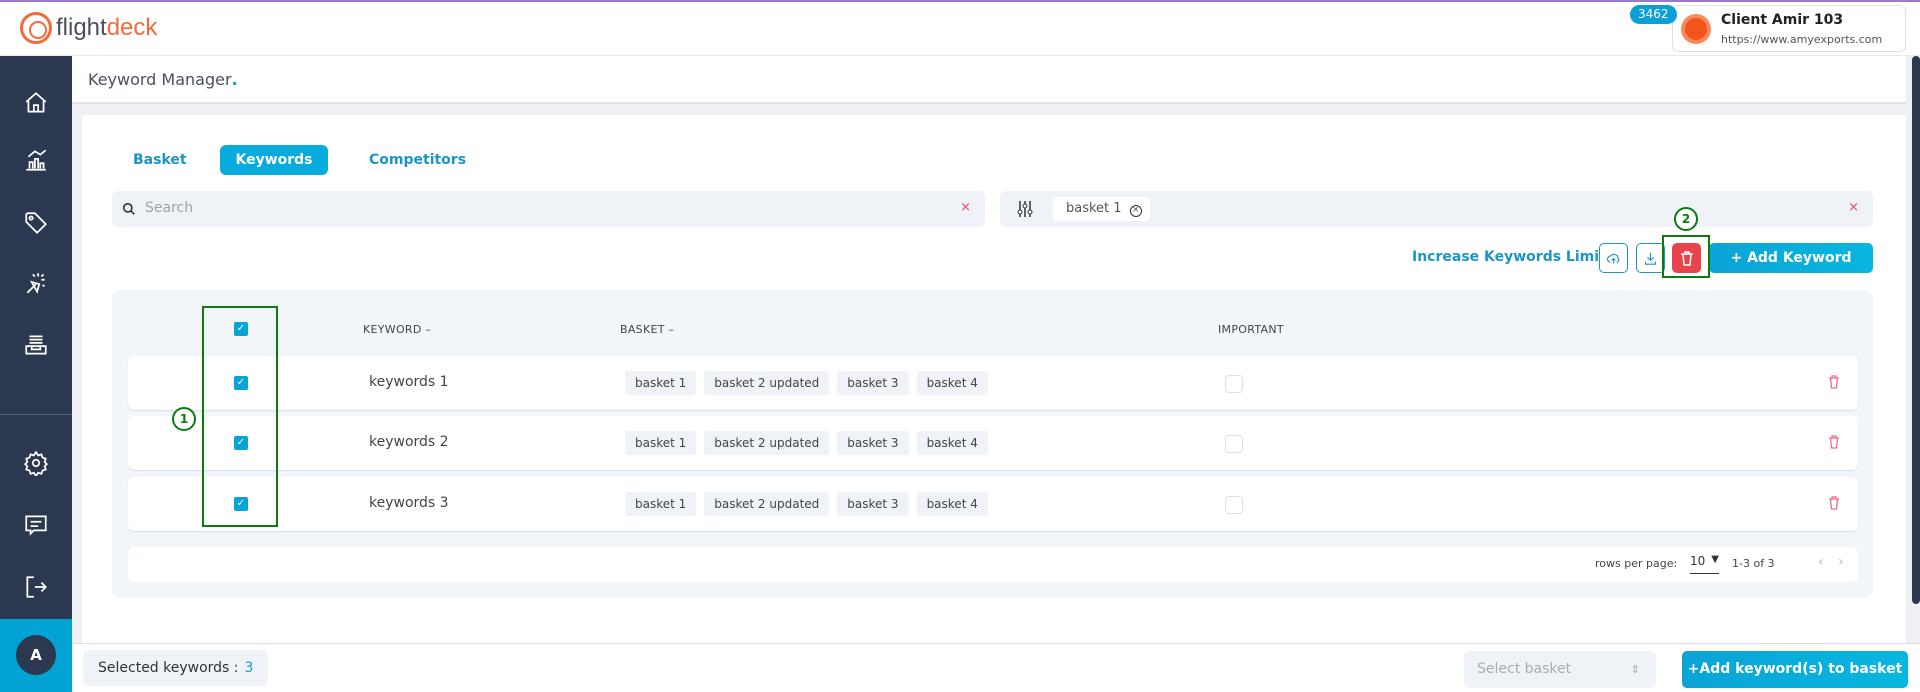 Image resolution: width=1920 pixels, height=692 pixels. I want to click on avatar: A, so click(36, 655).